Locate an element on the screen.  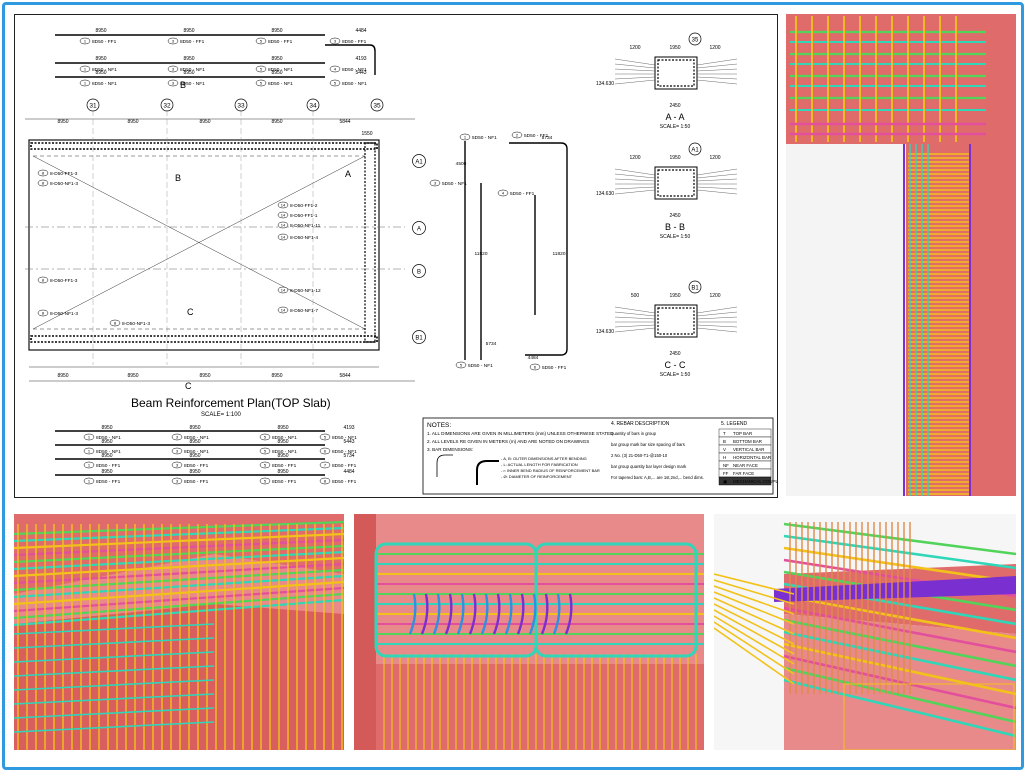
section-mark-b-top: B is located at coordinates (183, 85).